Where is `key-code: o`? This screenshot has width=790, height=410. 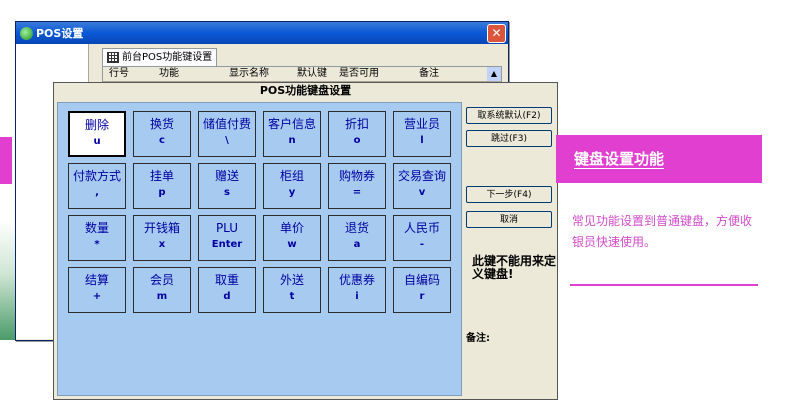
key-code: o is located at coordinates (357, 140).